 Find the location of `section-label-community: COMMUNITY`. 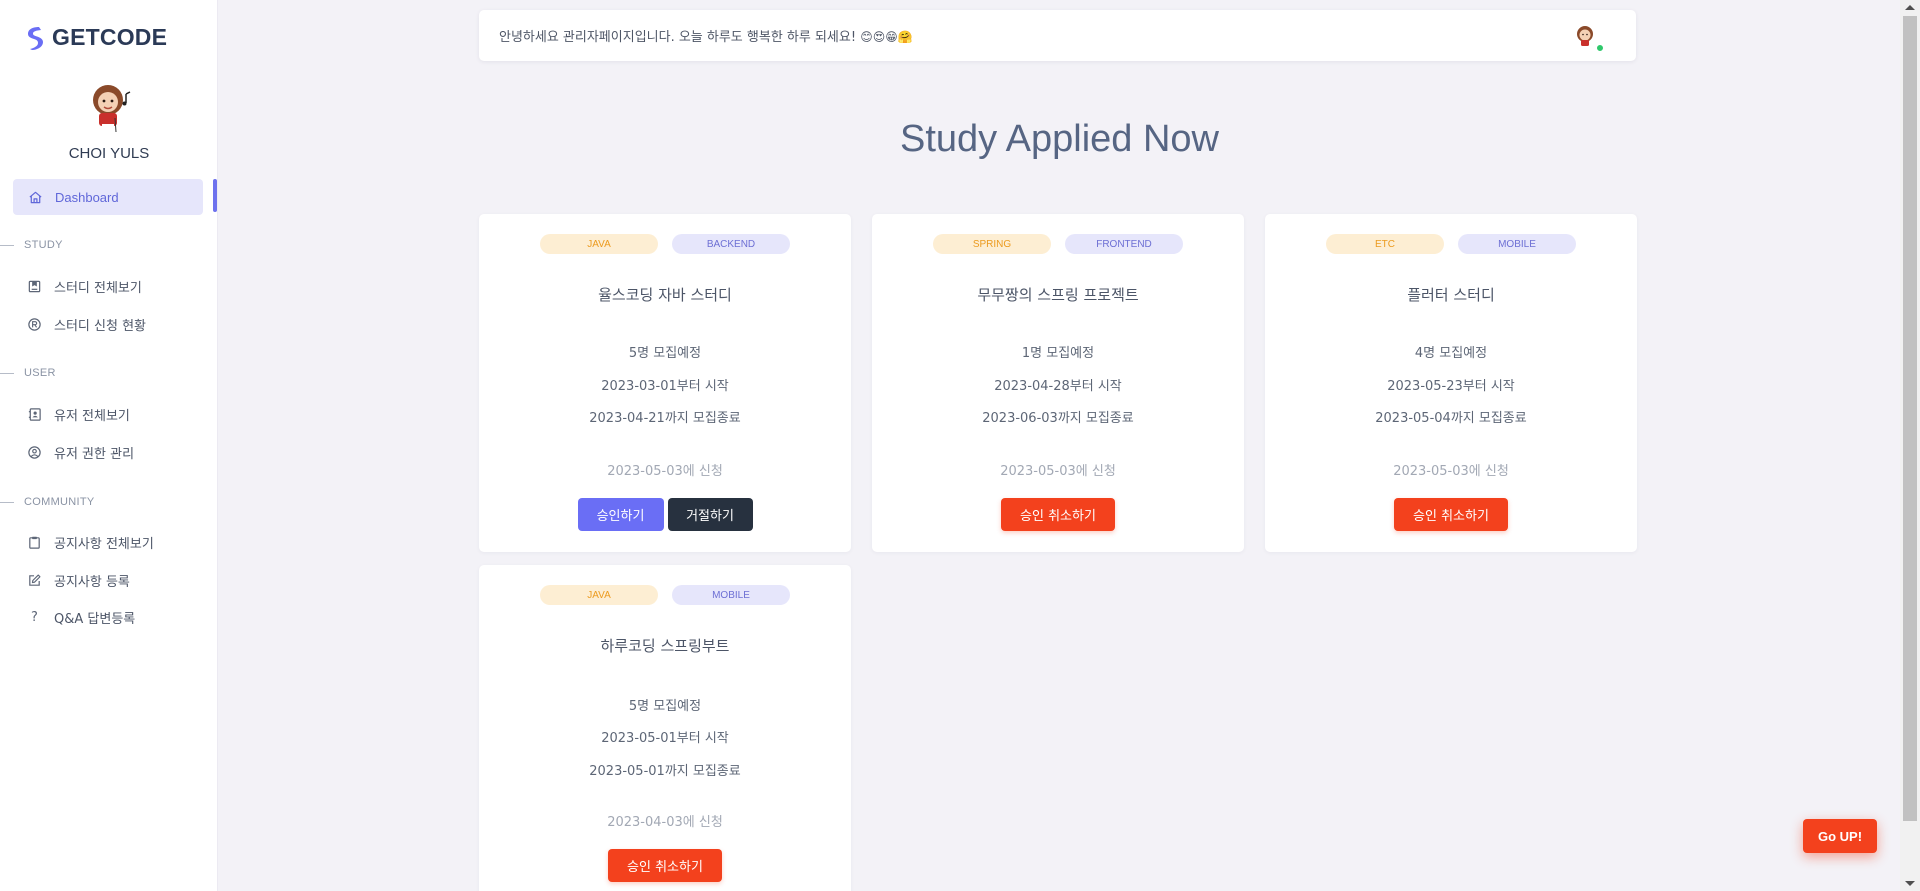

section-label-community: COMMUNITY is located at coordinates (47, 502).